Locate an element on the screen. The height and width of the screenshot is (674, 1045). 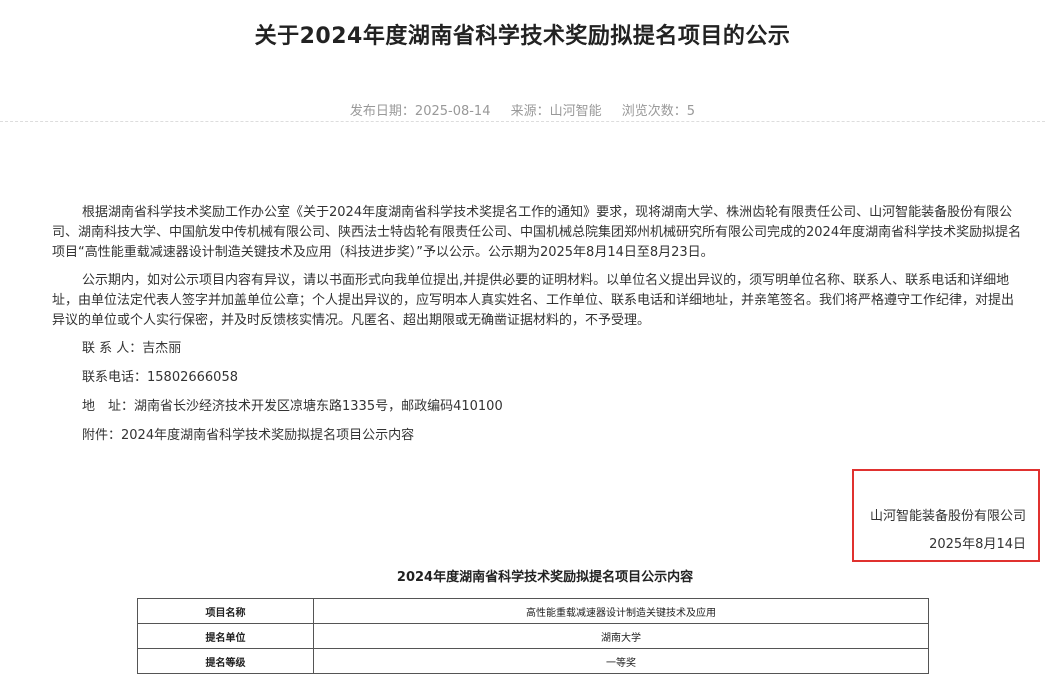
signature-highlight-box: 山河智能装备股份有限公司 2025年8月14日 is located at coordinates (946, 515).